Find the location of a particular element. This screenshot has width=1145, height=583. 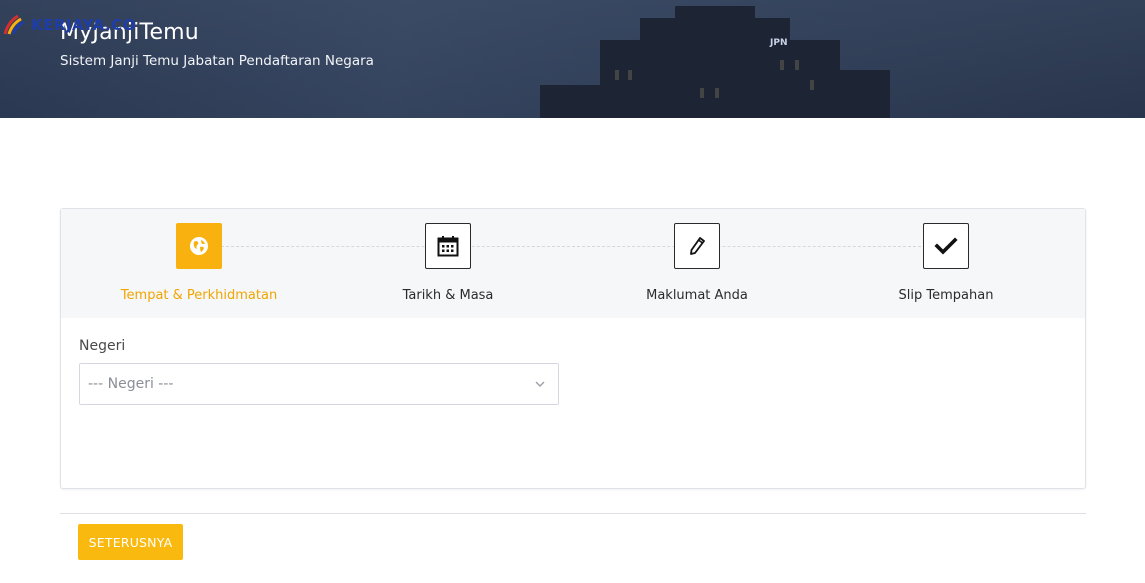

calendar-icon is located at coordinates (448, 246).